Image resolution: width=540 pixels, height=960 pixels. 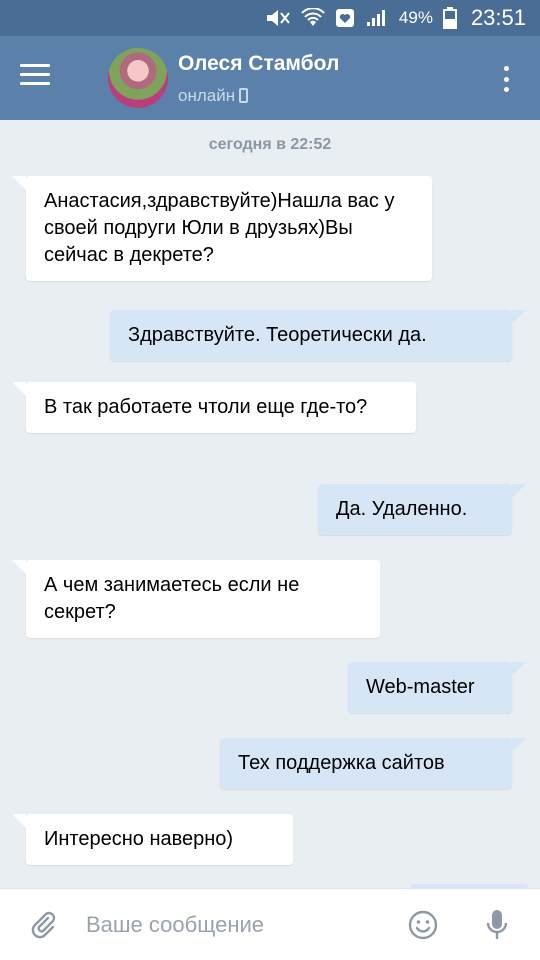 I want to click on battery-percent: 49%, so click(x=415, y=17).